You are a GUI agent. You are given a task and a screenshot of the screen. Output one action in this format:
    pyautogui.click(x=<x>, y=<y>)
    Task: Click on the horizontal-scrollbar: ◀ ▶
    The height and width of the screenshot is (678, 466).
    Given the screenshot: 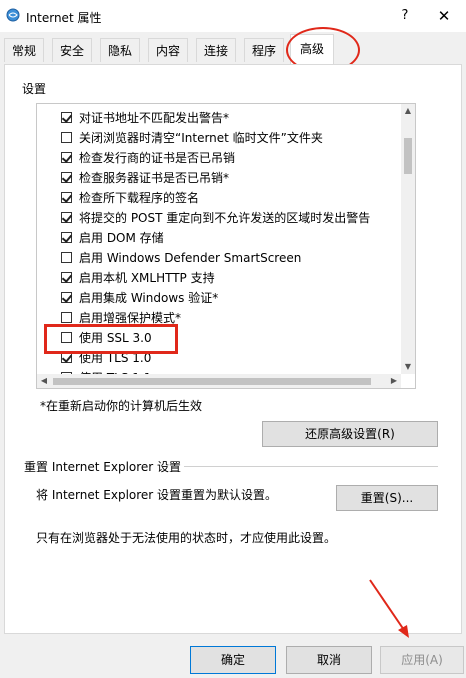 What is the action you would take?
    pyautogui.click(x=219, y=381)
    